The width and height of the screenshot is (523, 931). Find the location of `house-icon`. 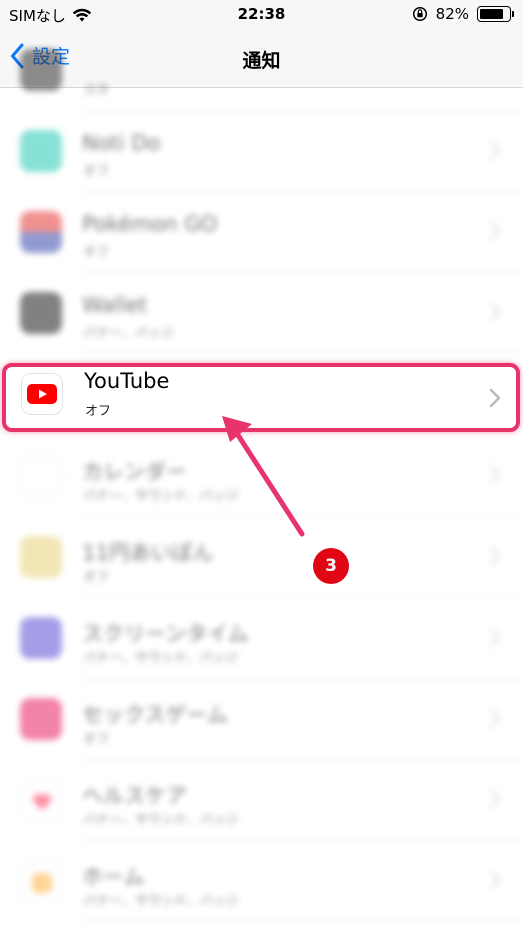

house-icon is located at coordinates (42, 883).